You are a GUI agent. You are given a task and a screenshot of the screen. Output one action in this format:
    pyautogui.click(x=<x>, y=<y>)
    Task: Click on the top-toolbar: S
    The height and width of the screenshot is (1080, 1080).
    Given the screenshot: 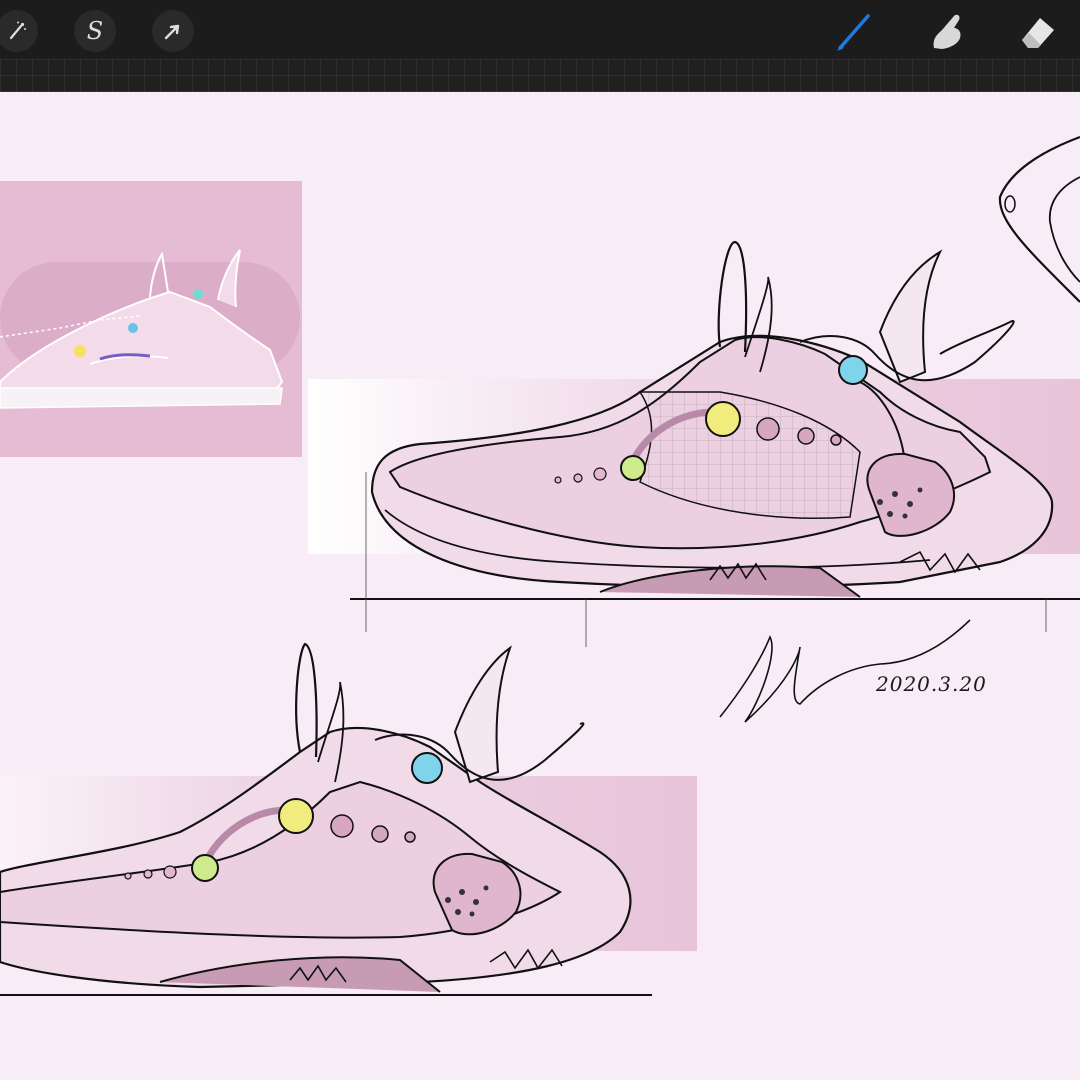 What is the action you would take?
    pyautogui.click(x=540, y=46)
    